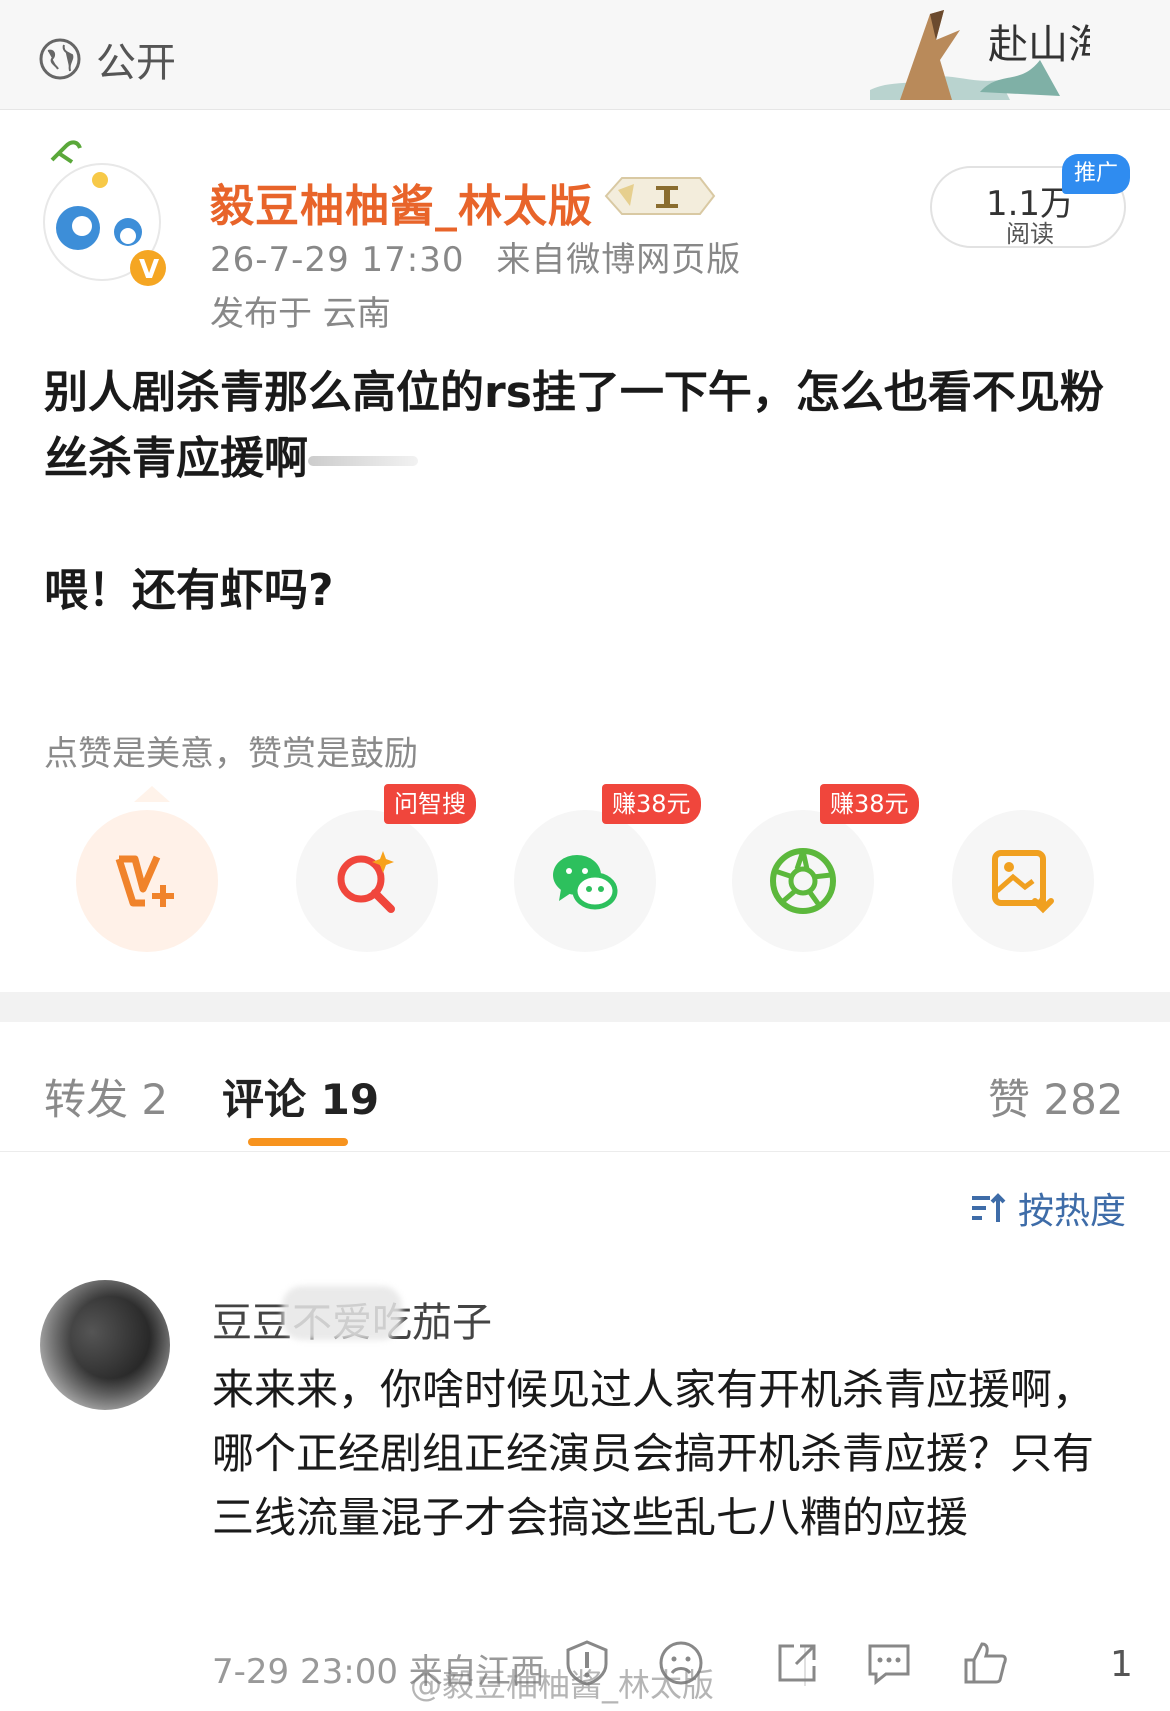 This screenshot has width=1170, height=1711. What do you see at coordinates (152, 794) in the screenshot?
I see `reward-caret` at bounding box center [152, 794].